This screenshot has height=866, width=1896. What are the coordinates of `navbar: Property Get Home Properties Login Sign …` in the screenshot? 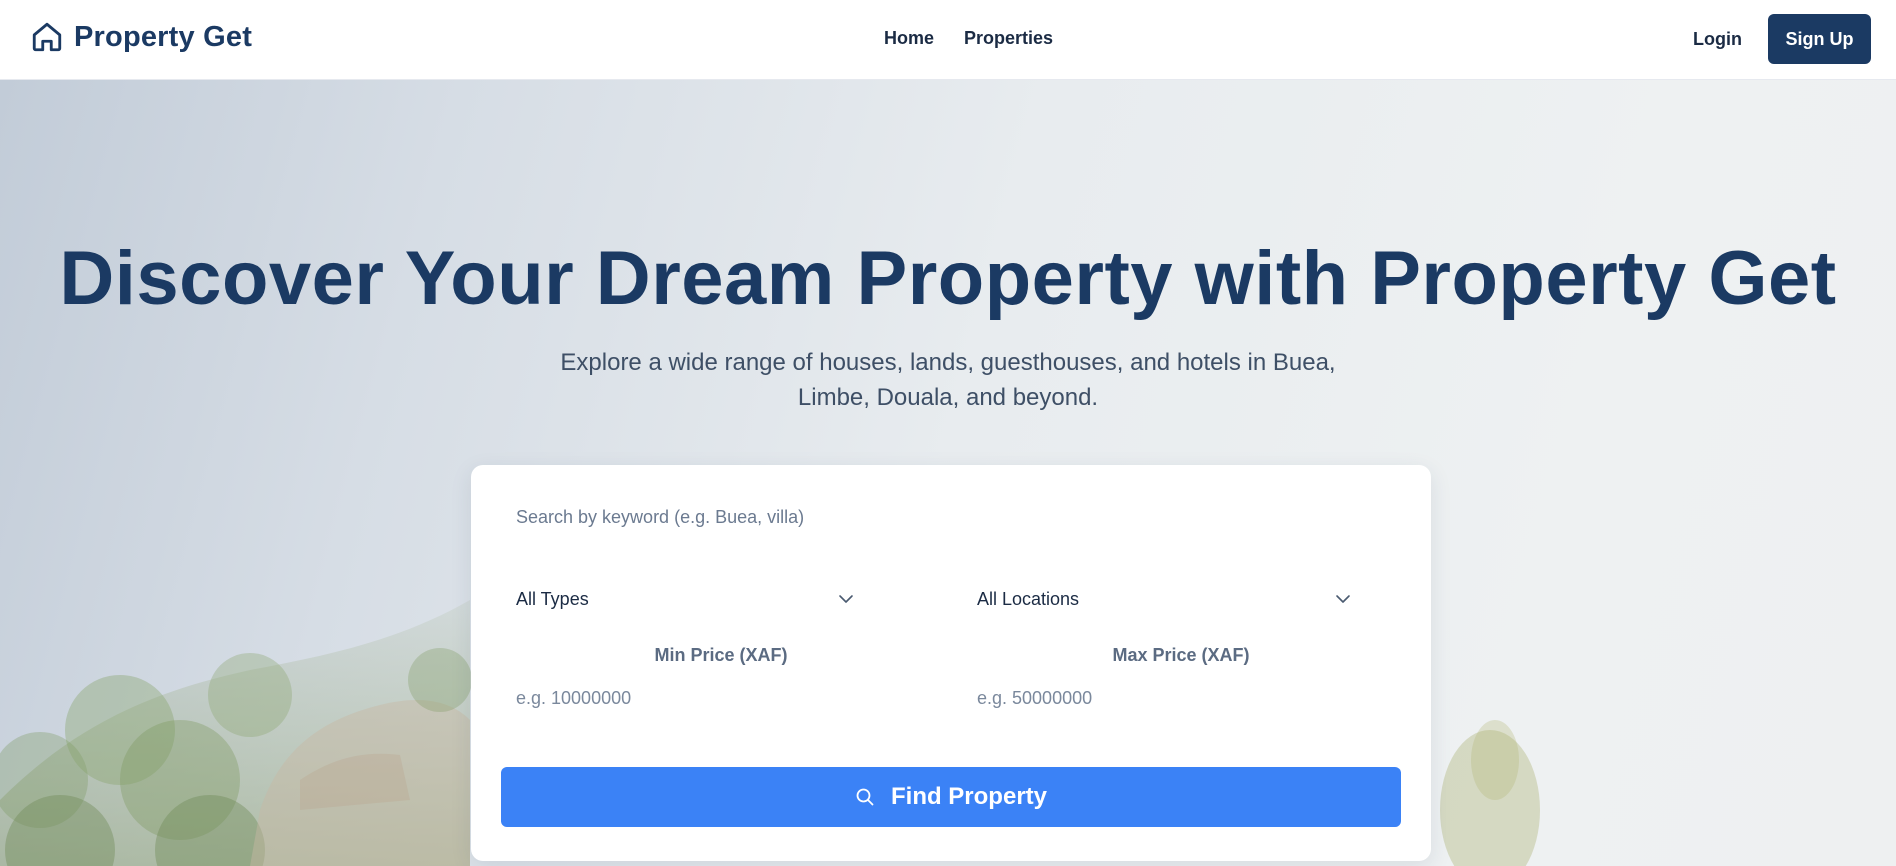 It's located at (948, 40).